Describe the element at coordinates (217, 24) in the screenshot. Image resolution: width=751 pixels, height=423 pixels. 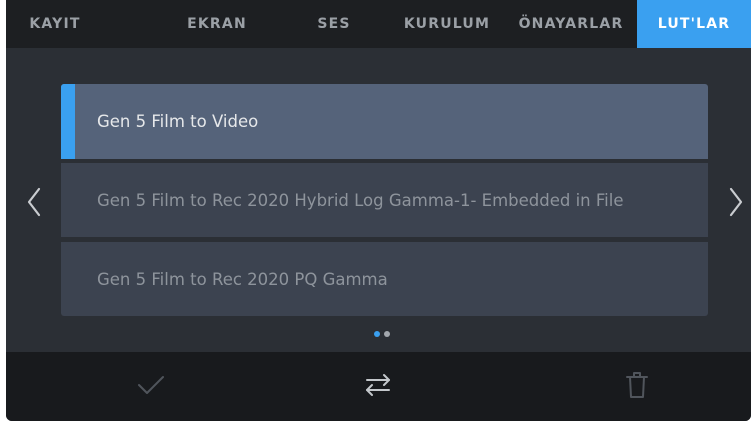
I see `tab-ekran: EKRAN` at that location.